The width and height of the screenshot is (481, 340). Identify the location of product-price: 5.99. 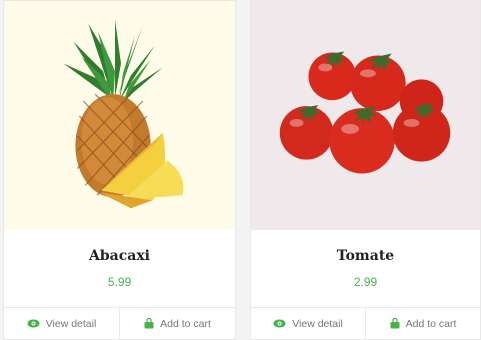
(119, 282).